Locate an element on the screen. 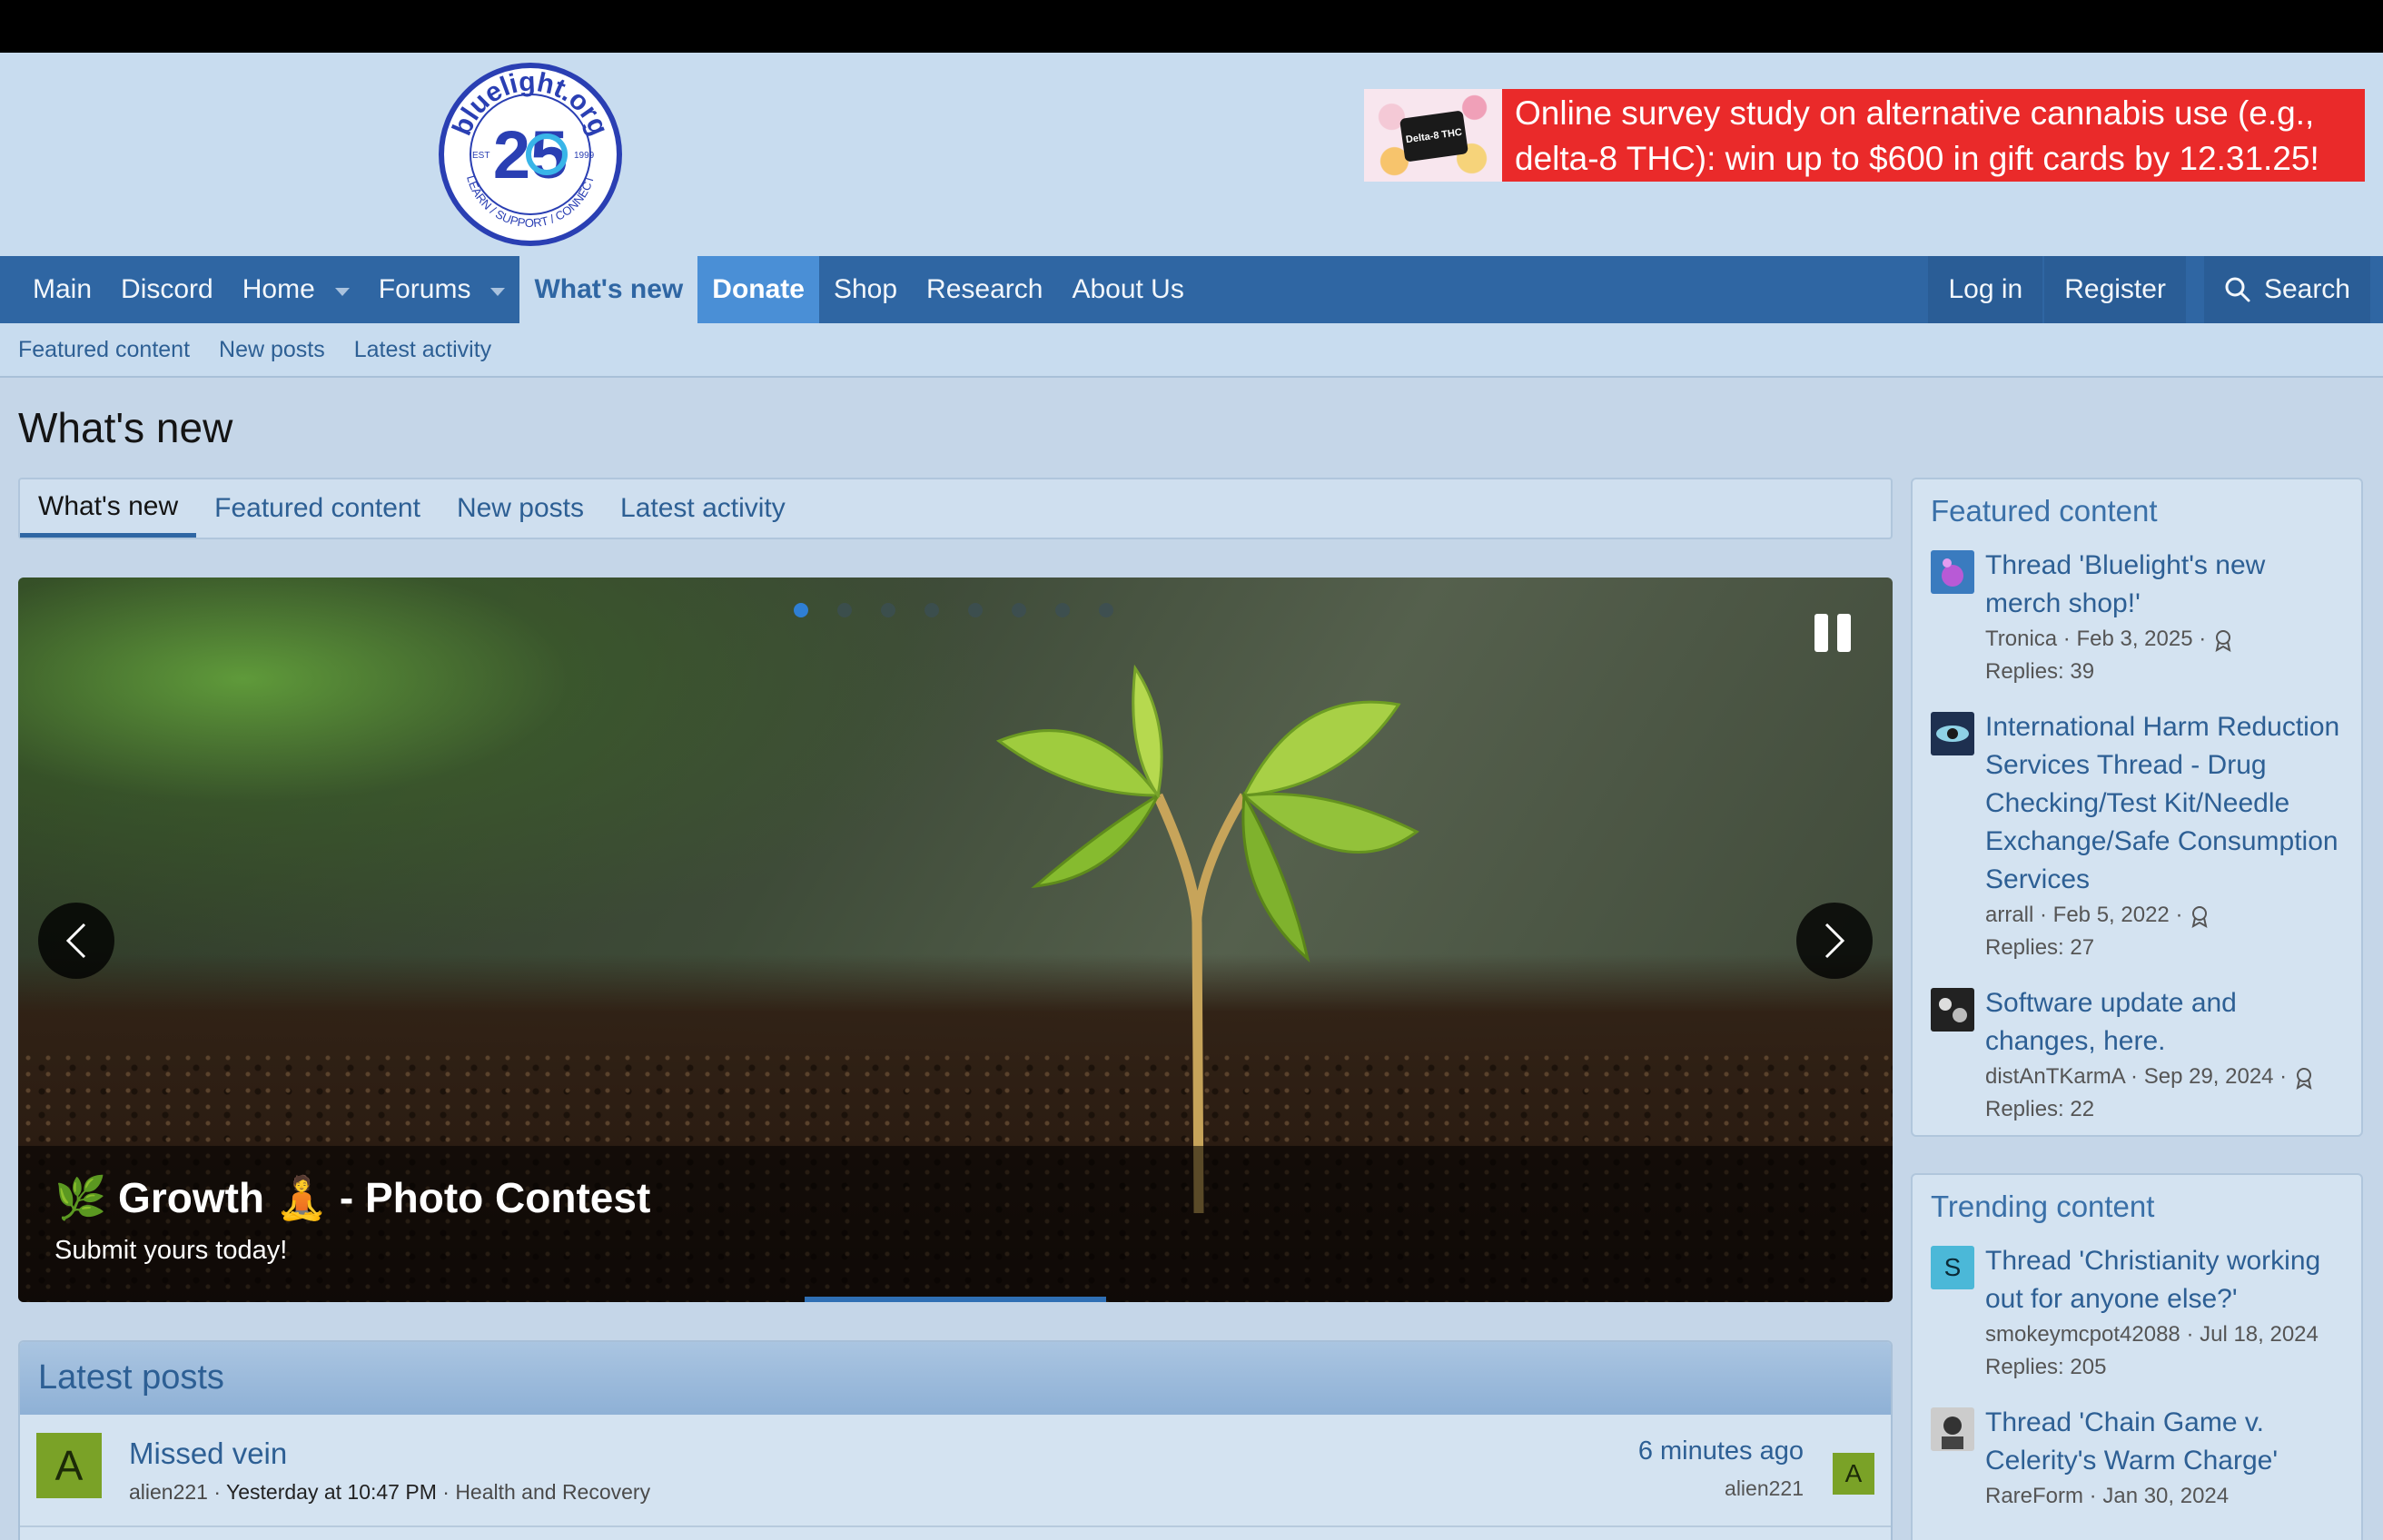 The height and width of the screenshot is (1540, 2383). ad-card-text: Delta-8 THC is located at coordinates (1433, 136).